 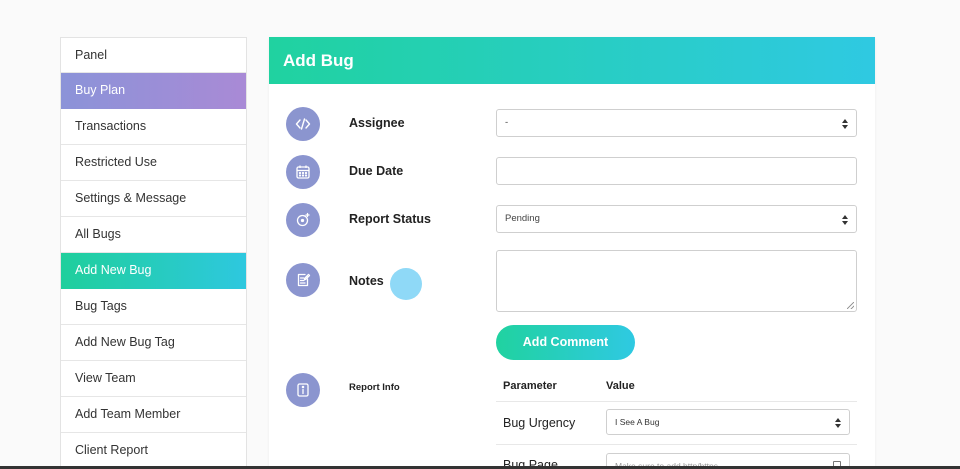 I want to click on notes-icon, so click(x=303, y=280).